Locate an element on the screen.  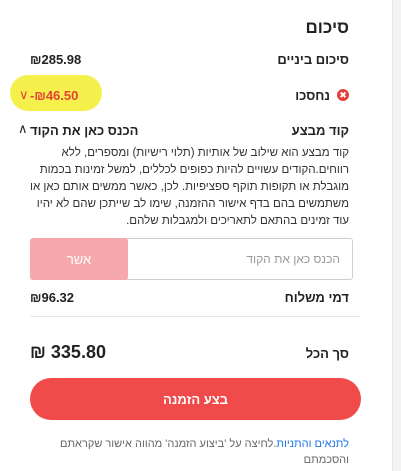
coupon-input is located at coordinates (237, 259).